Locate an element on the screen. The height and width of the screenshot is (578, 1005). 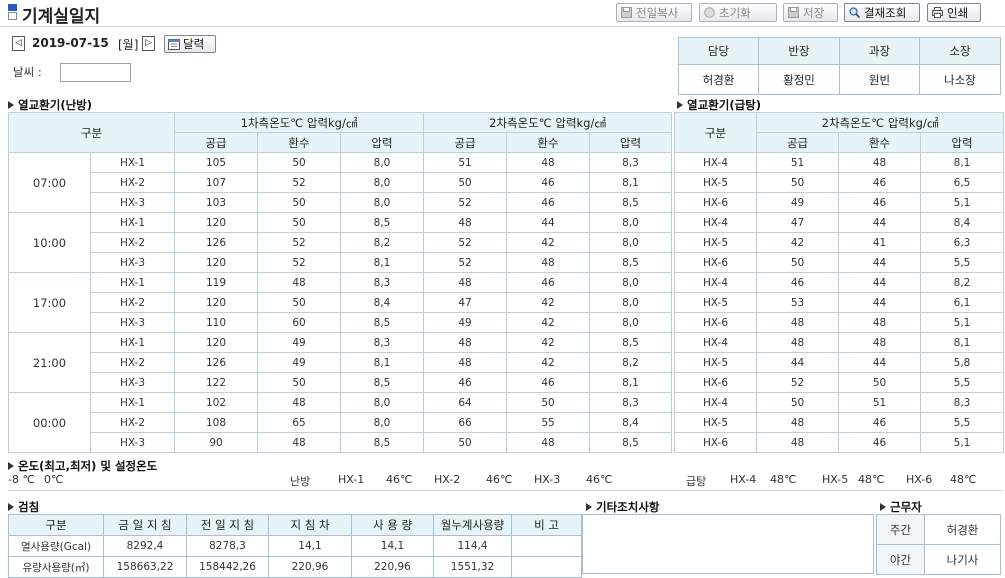
value-cell: 1551,32 is located at coordinates (472, 567).